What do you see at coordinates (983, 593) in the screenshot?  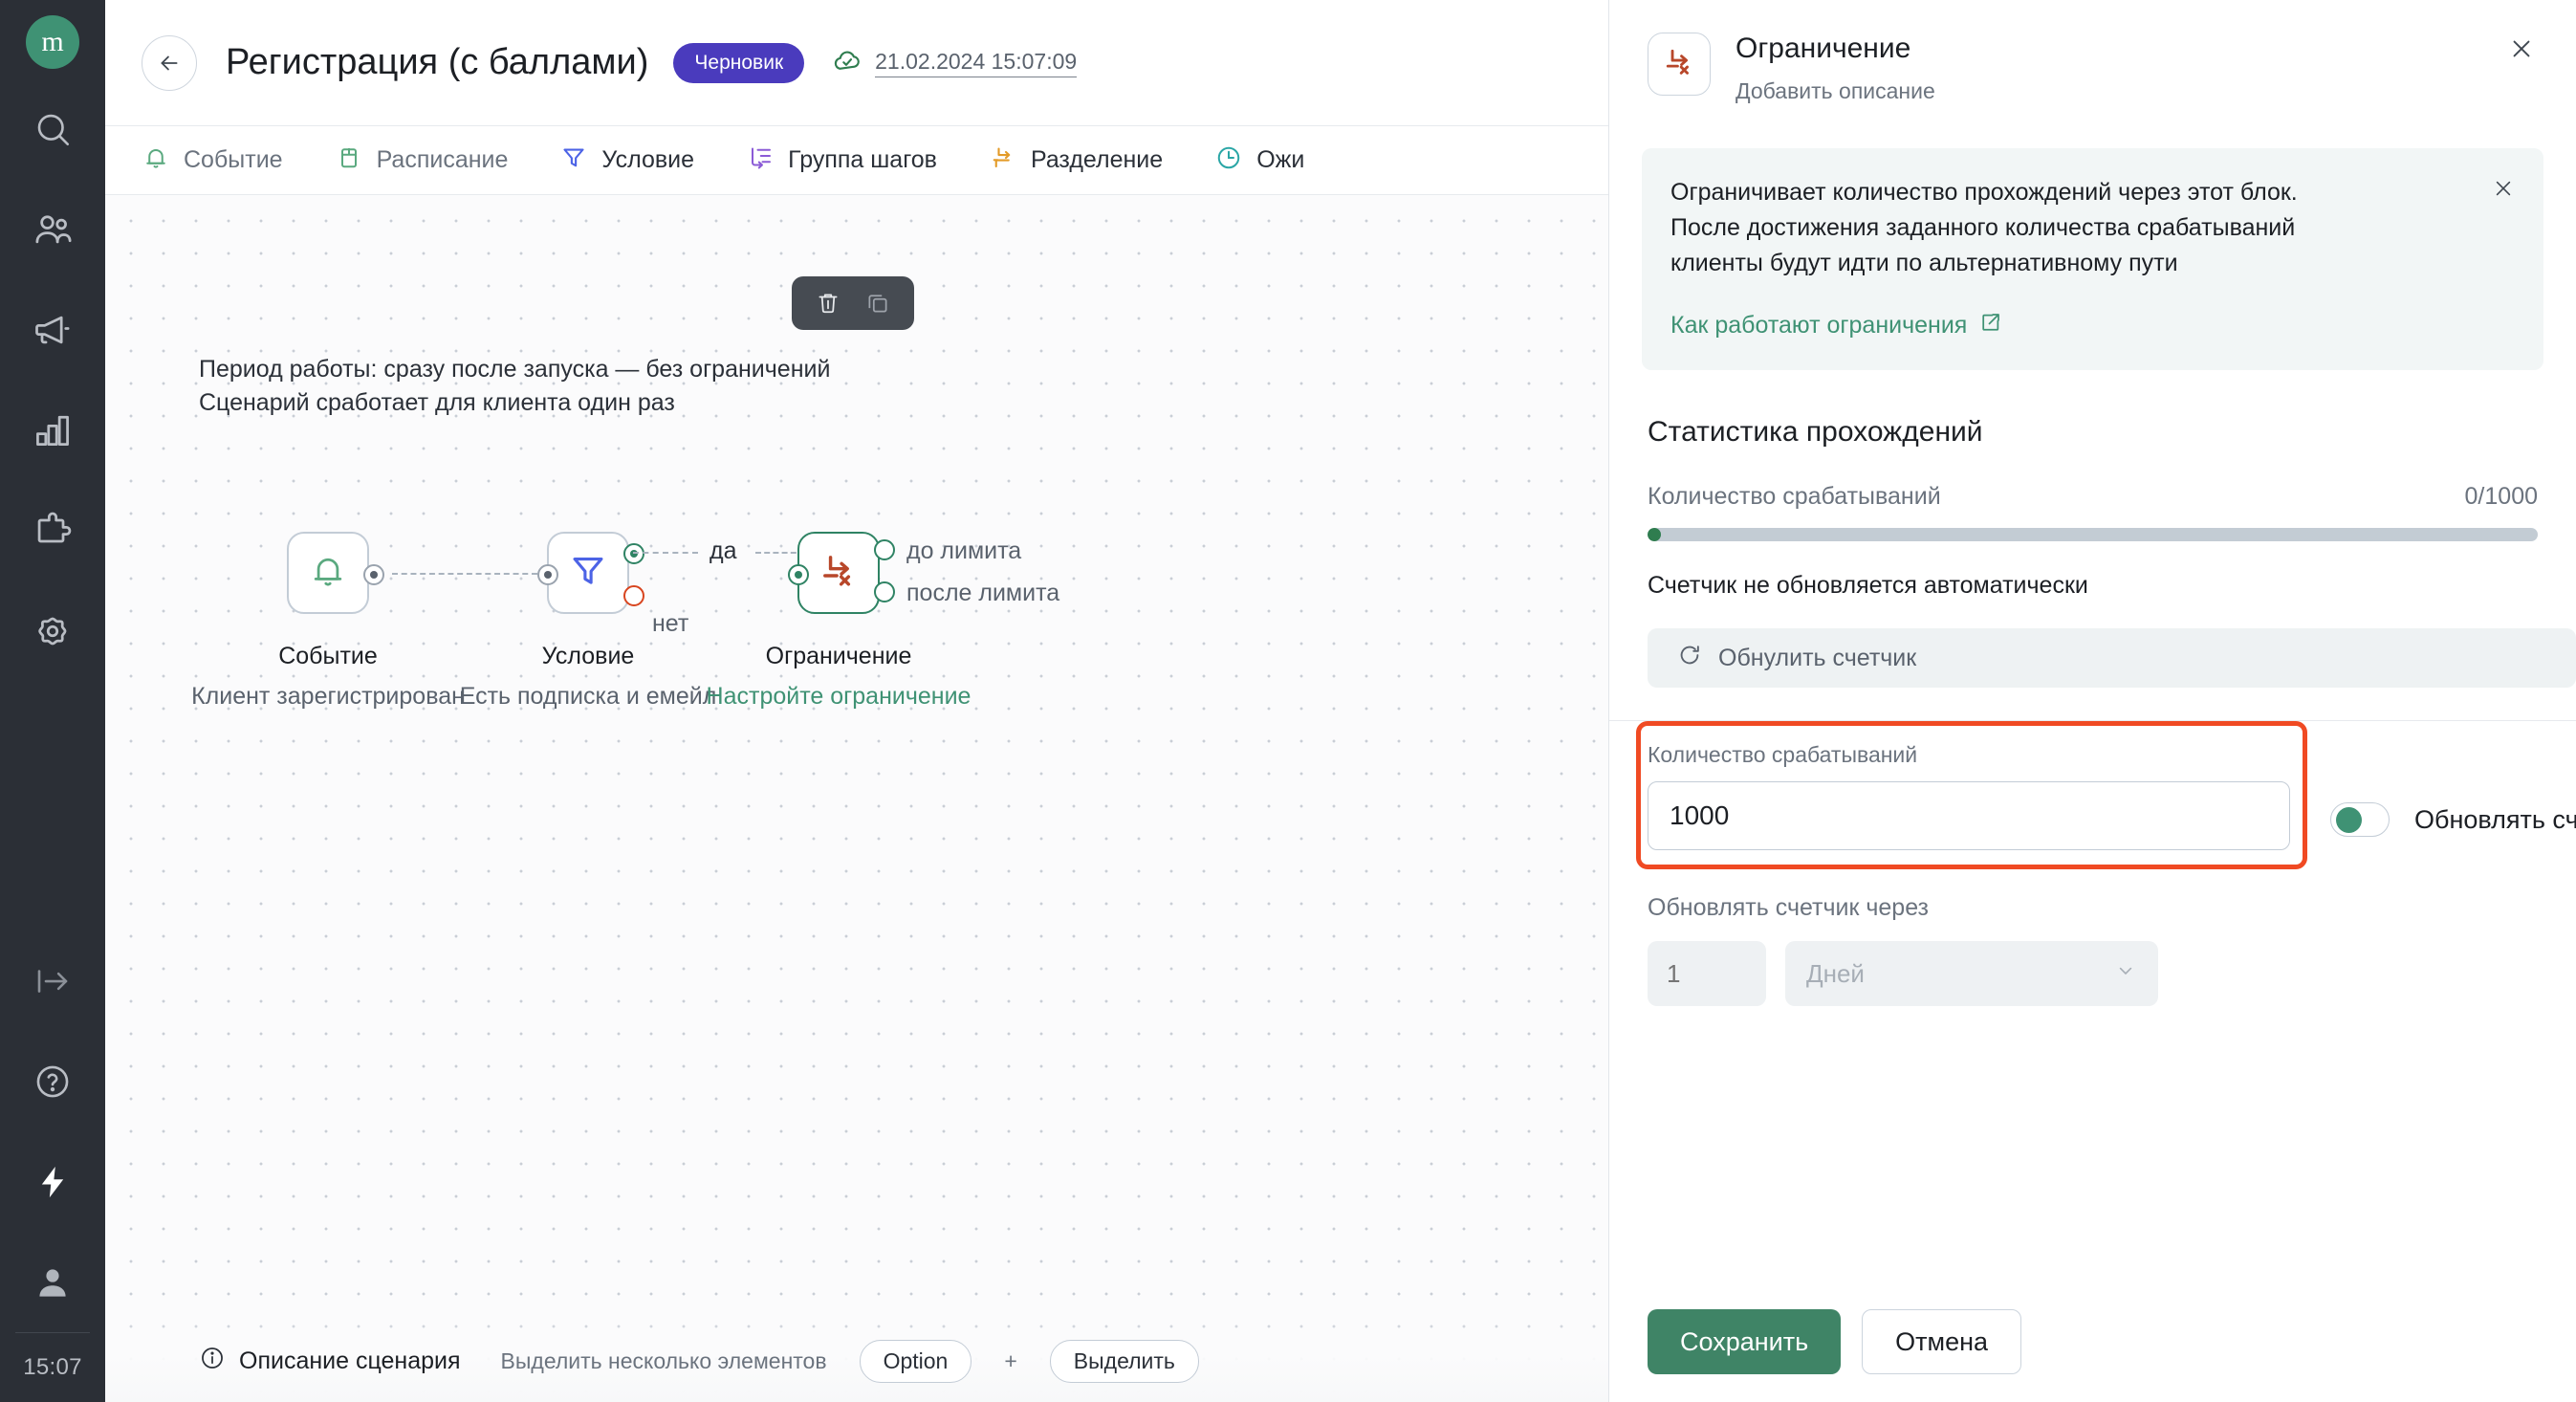 I see `flow-port-label-after-limit: после лимита` at bounding box center [983, 593].